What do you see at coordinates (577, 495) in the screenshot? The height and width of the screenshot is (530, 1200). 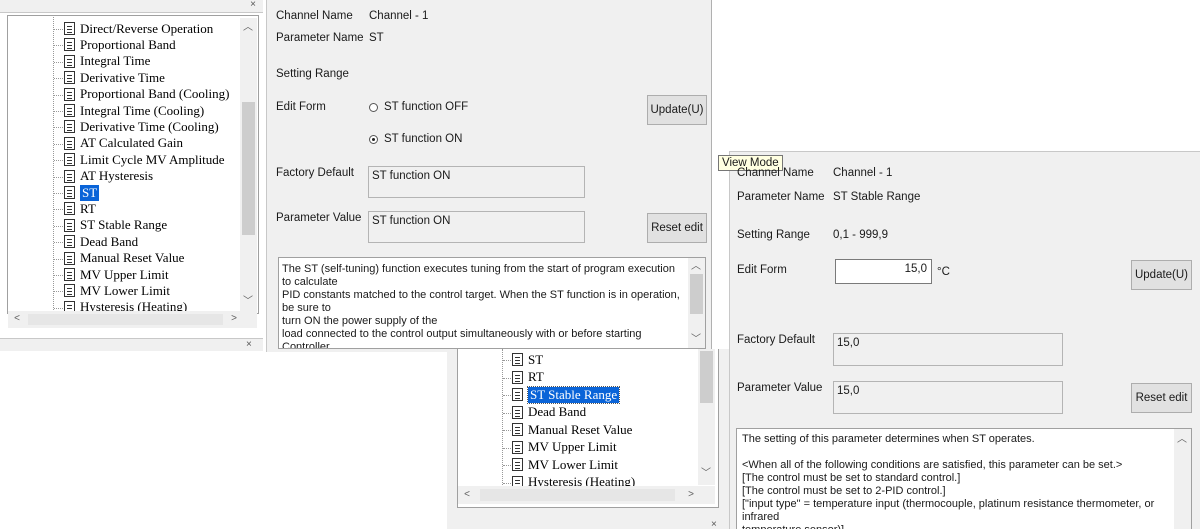 I see `right-hscroll-thumb` at bounding box center [577, 495].